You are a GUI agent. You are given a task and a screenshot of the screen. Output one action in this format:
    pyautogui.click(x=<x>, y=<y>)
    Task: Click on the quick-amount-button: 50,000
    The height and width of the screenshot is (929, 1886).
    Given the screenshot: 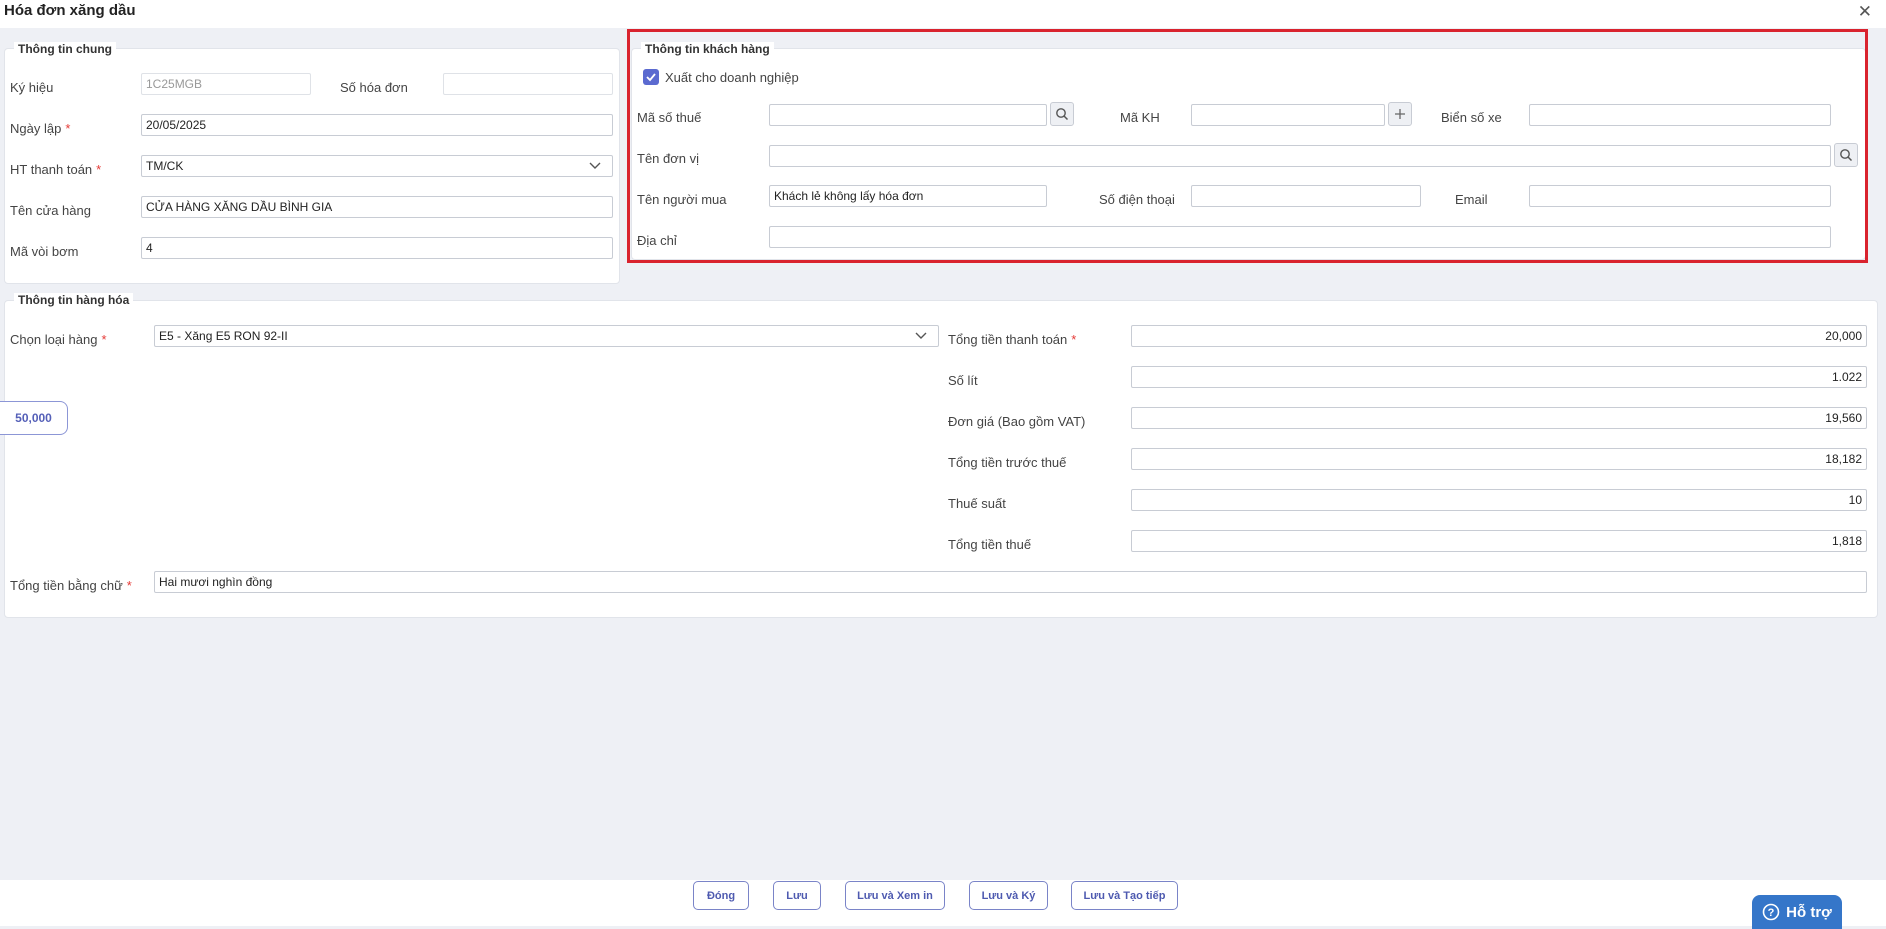 What is the action you would take?
    pyautogui.click(x=34, y=418)
    